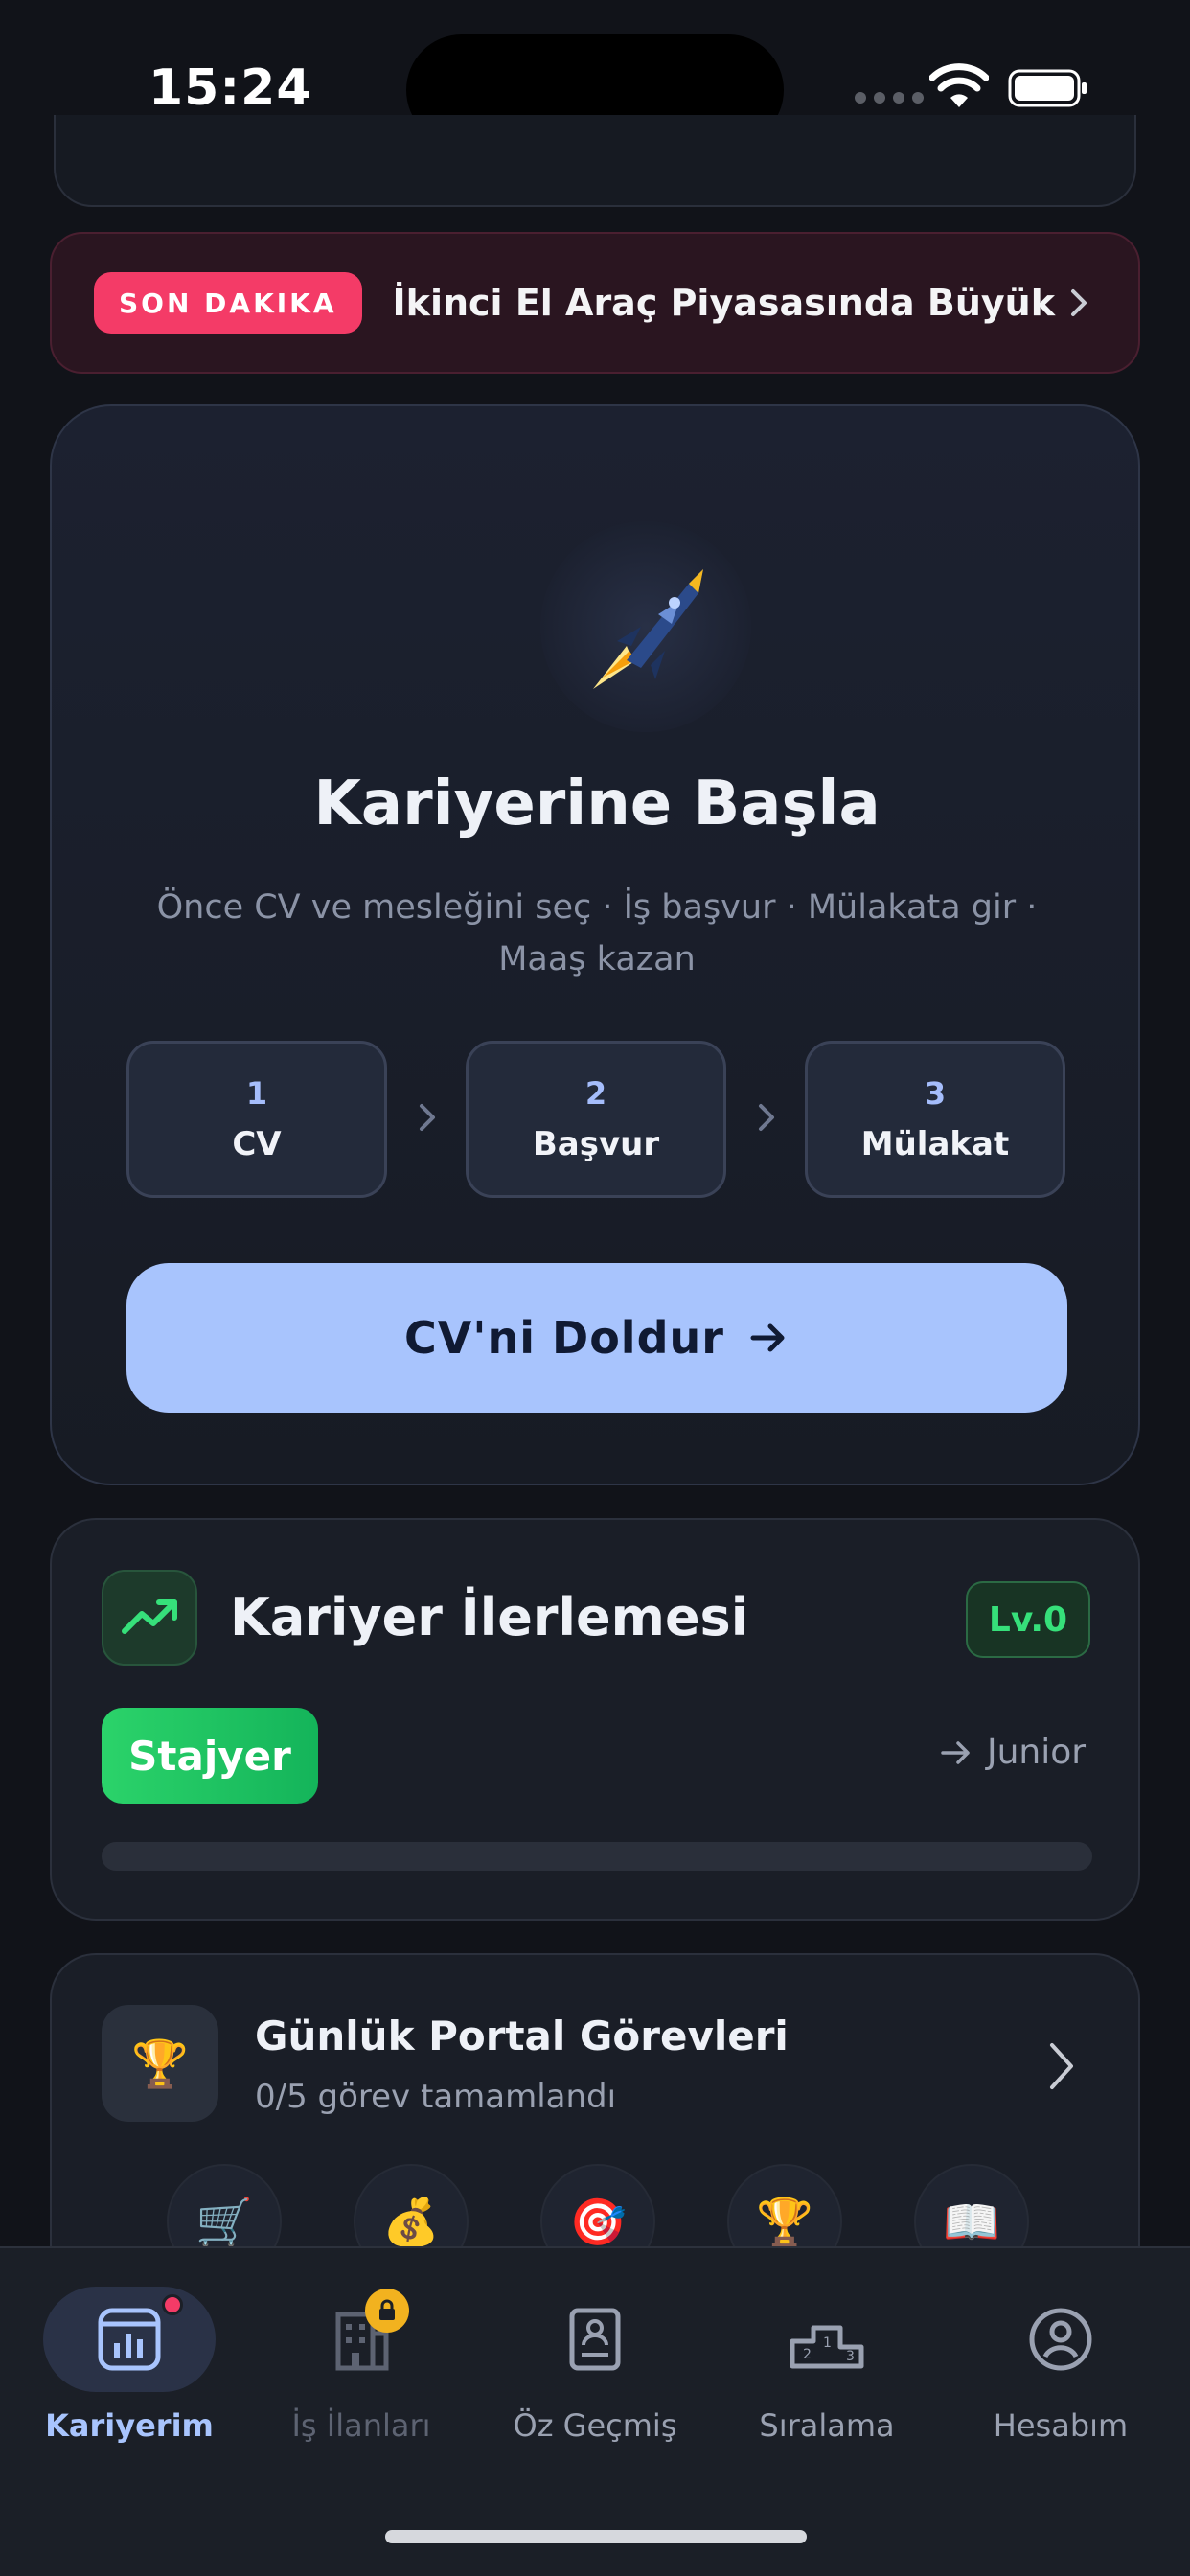  Describe the element at coordinates (889, 98) in the screenshot. I see `cellular-signal-icon` at that location.